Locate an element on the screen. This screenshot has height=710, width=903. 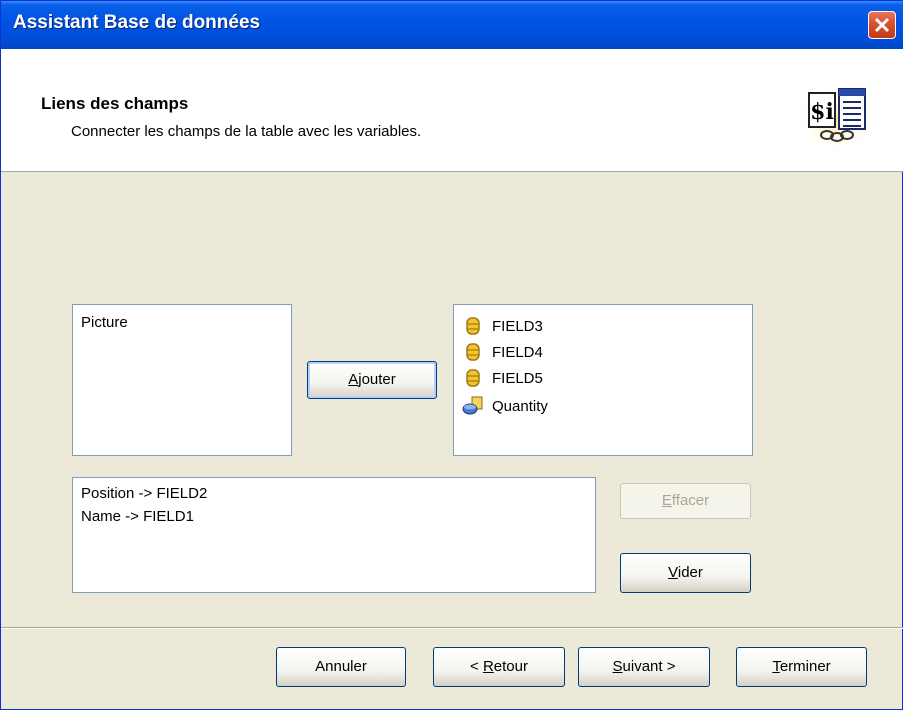
close-button is located at coordinates (882, 25).